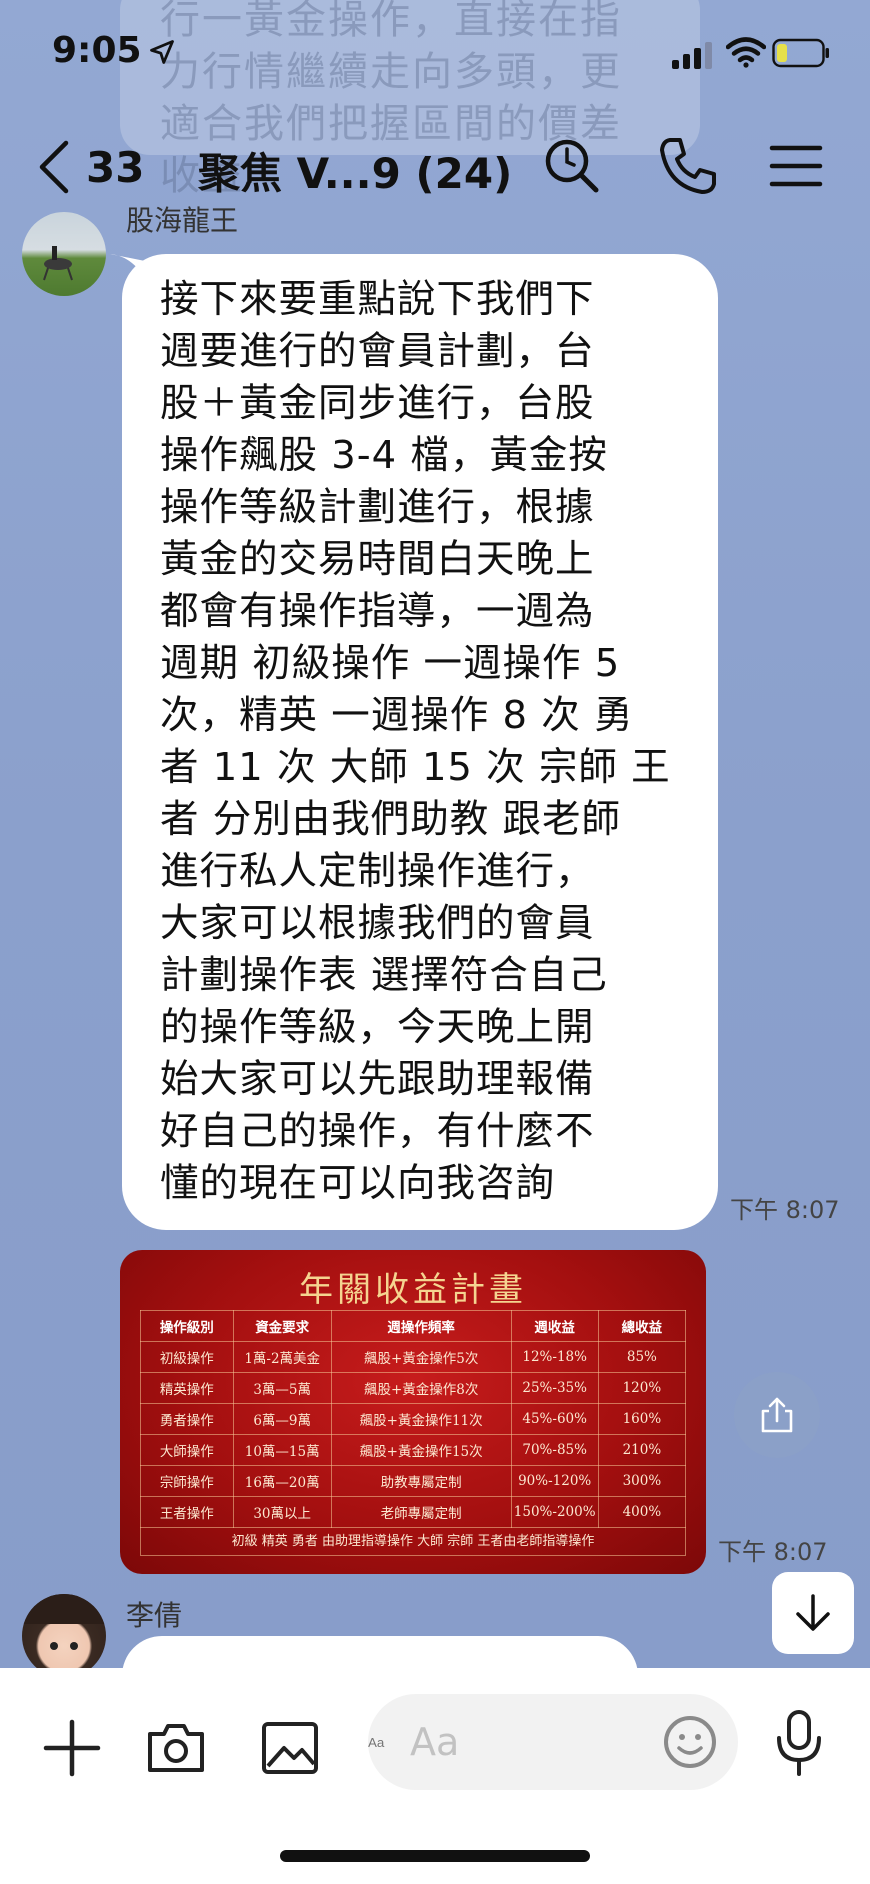  Describe the element at coordinates (282, 1357) in the screenshot. I see `table-cell: 1萬-2萬美金` at that location.